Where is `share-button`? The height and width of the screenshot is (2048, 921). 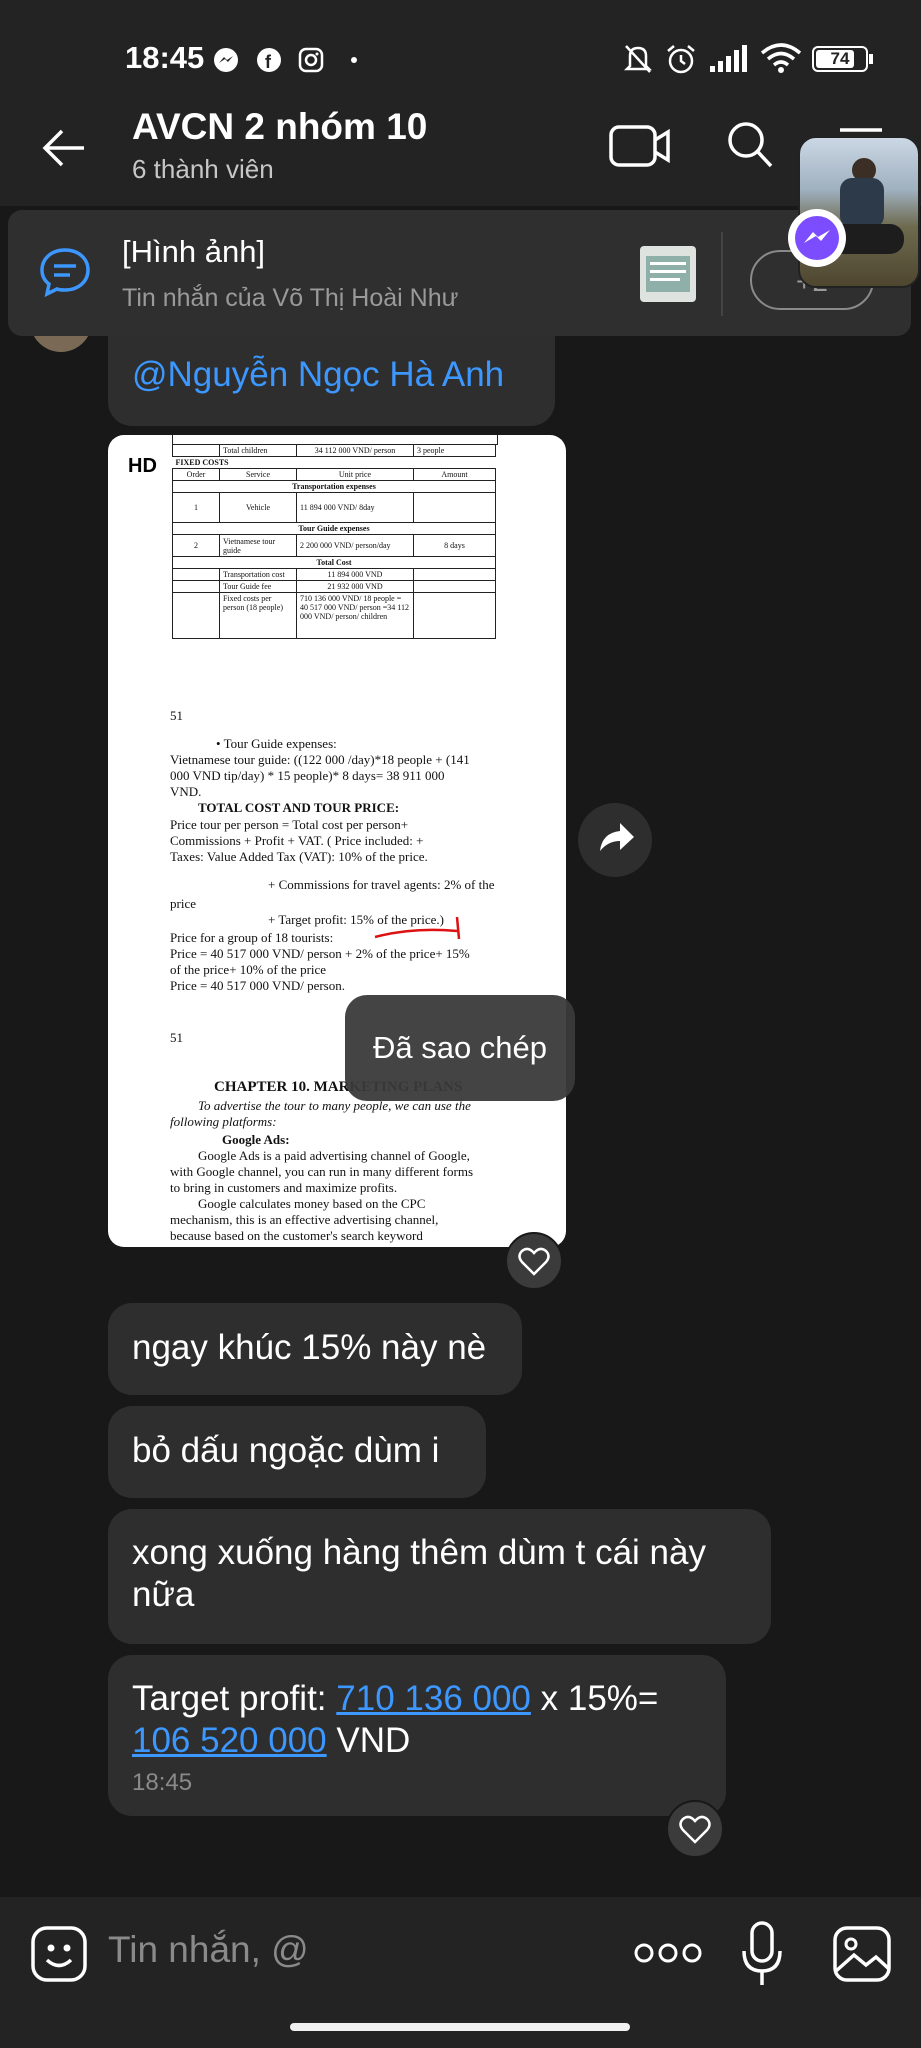 share-button is located at coordinates (615, 840).